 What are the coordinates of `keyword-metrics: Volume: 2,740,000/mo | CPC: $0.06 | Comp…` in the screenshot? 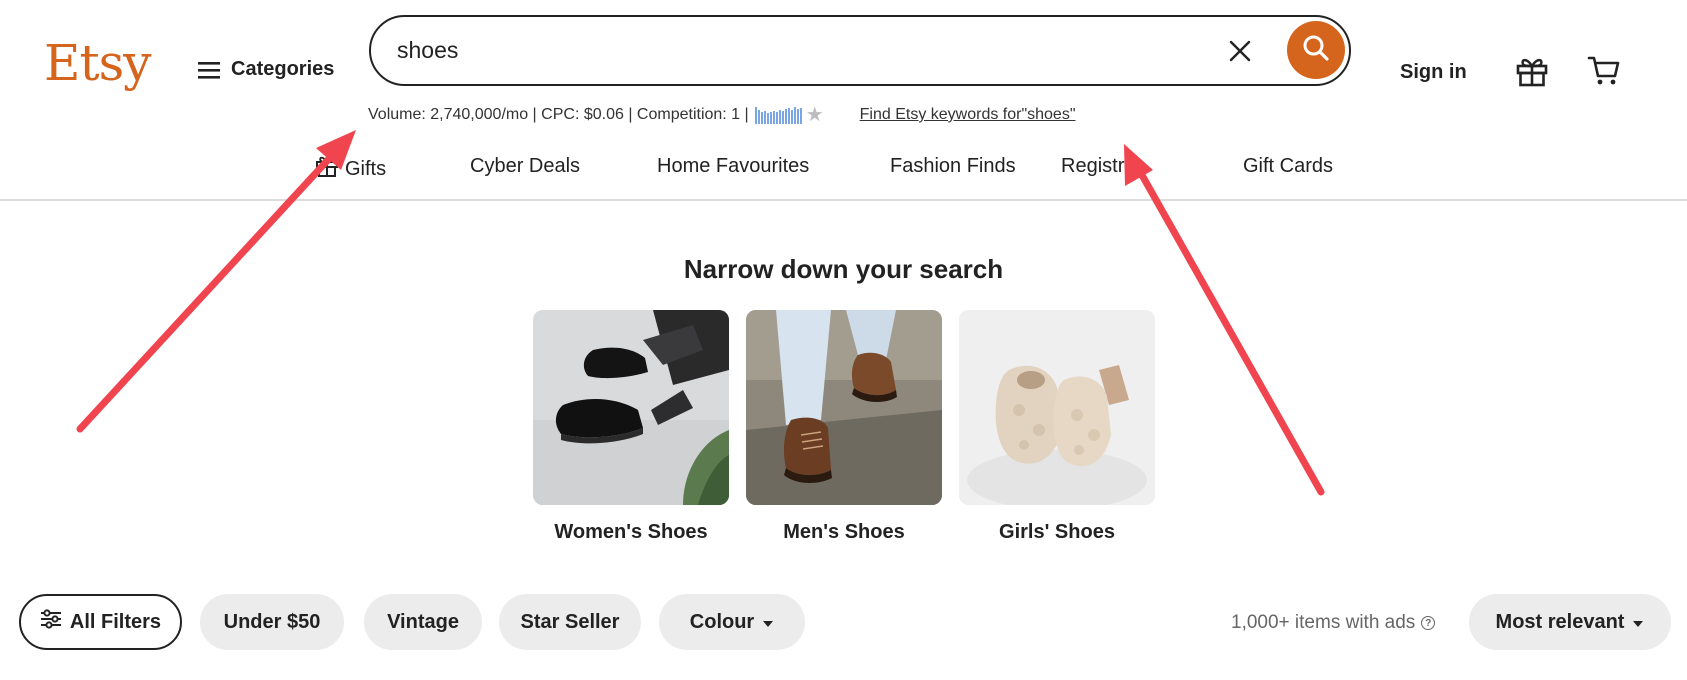 It's located at (558, 114).